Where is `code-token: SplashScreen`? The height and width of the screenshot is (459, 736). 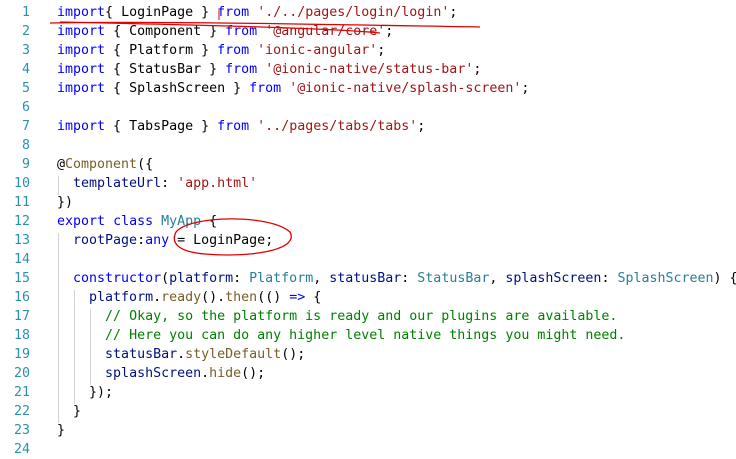
code-token: SplashScreen is located at coordinates (665, 278).